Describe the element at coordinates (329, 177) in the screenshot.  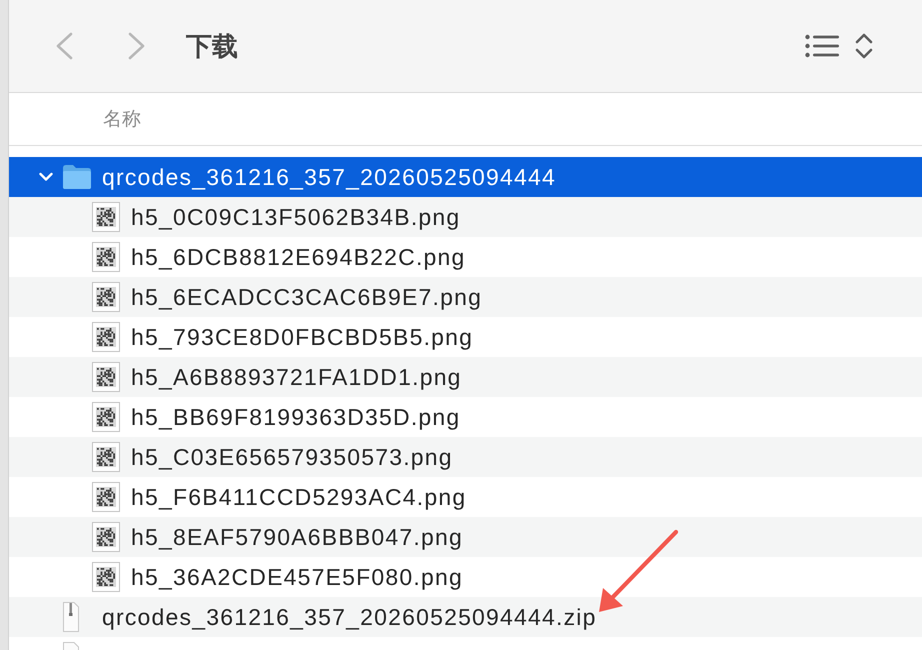
I see `file-name: qrcodes_361216_357_20260525094444` at that location.